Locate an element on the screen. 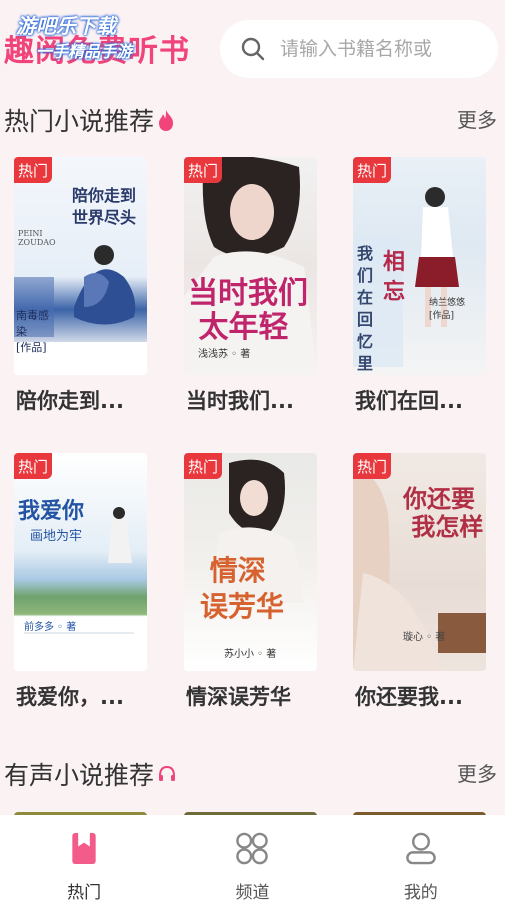 The height and width of the screenshot is (903, 505). book-card: 热门 情深 误芳华 苏小小 ◦ 著 情深误芳华 is located at coordinates (250, 581).